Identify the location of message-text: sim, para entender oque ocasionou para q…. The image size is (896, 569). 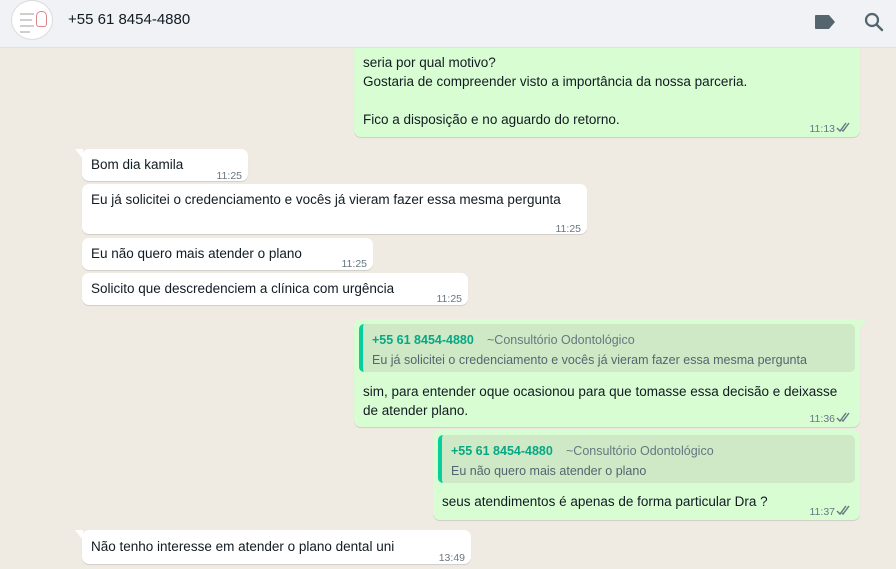
(600, 391).